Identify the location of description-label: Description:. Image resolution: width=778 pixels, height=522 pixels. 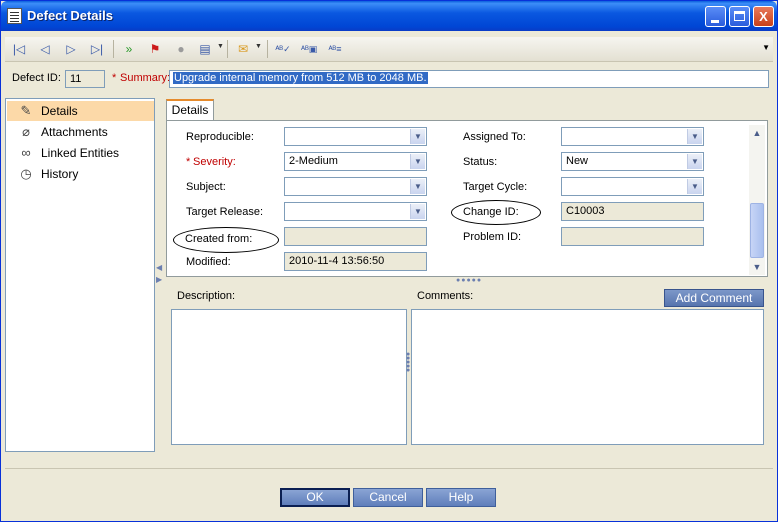
(206, 296).